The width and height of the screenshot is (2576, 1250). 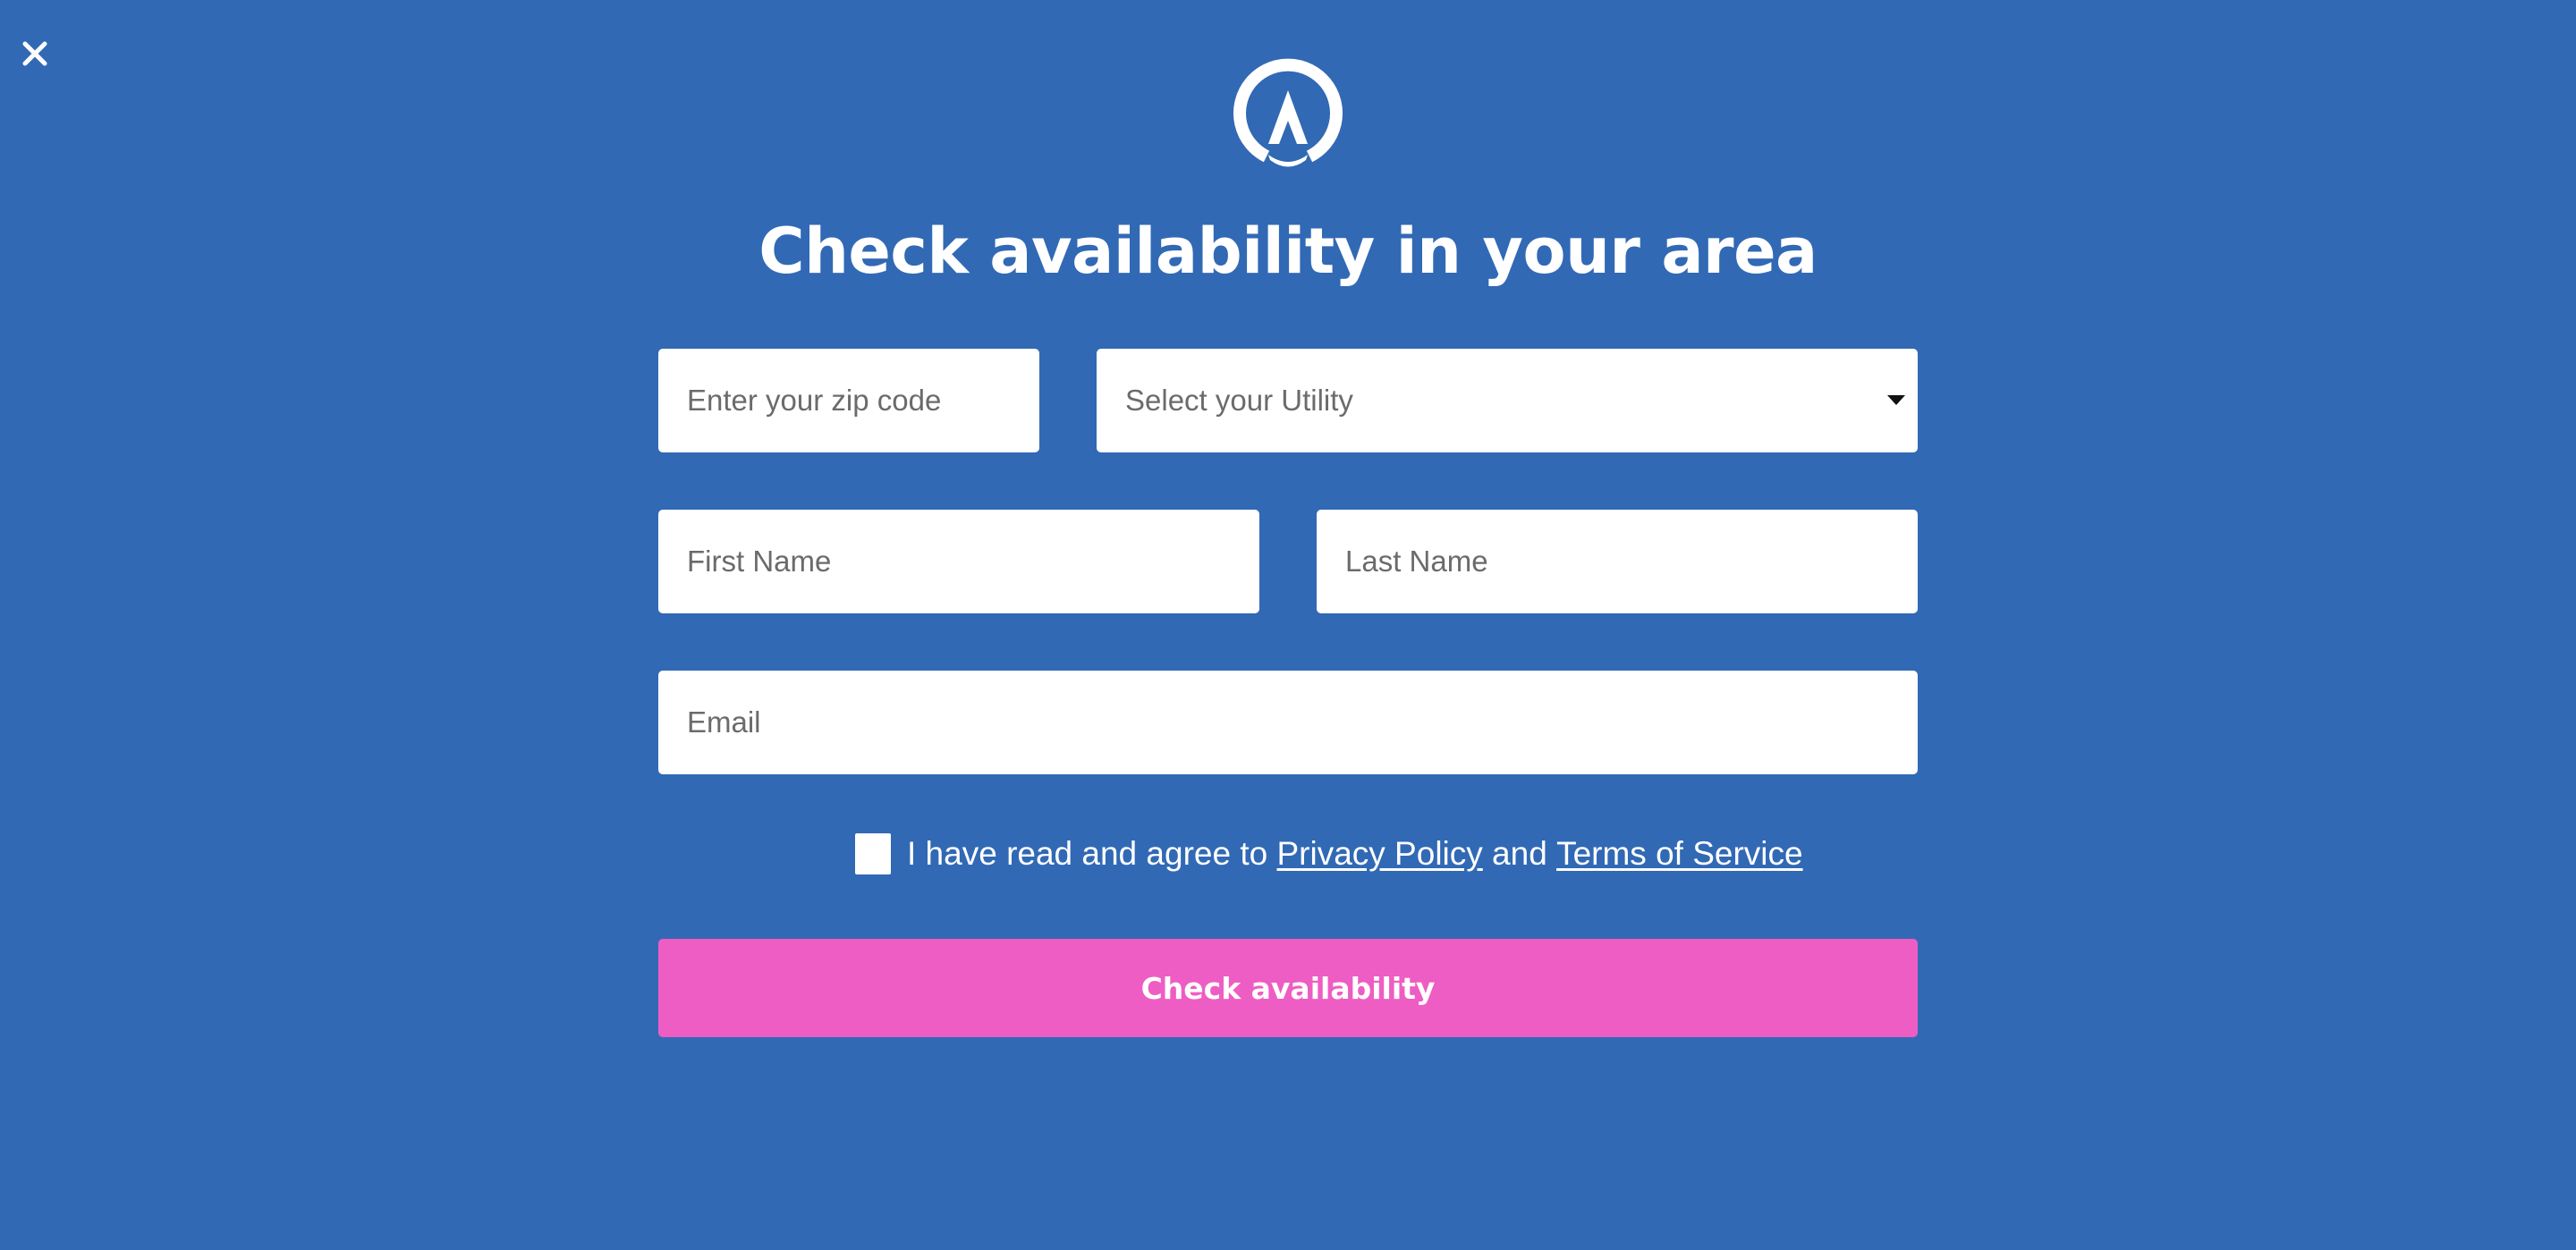 What do you see at coordinates (1379, 854) in the screenshot?
I see `privacy-policy-link: Privacy Policy` at bounding box center [1379, 854].